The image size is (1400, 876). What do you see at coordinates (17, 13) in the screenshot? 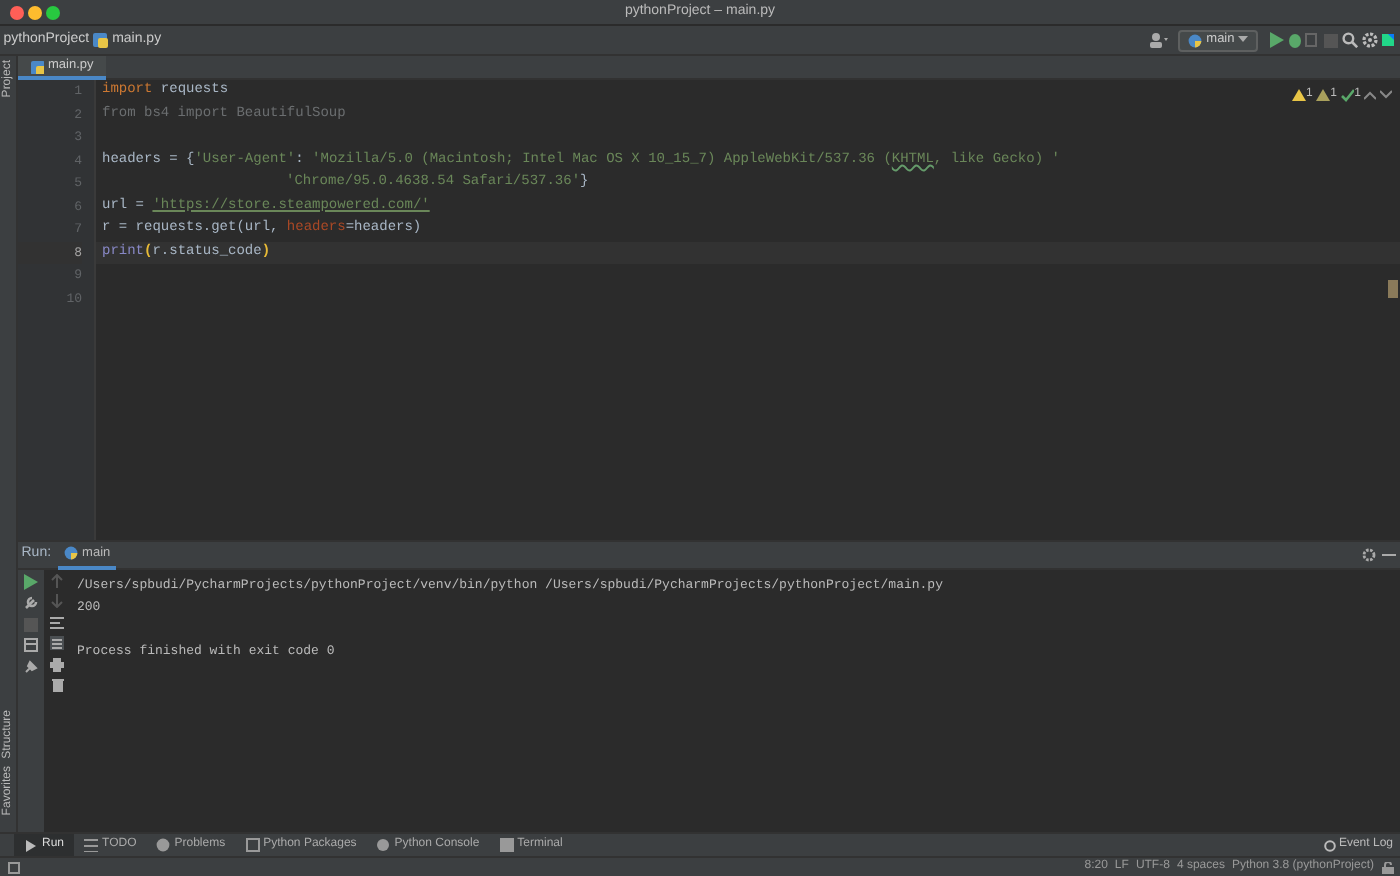
I see `close-button` at bounding box center [17, 13].